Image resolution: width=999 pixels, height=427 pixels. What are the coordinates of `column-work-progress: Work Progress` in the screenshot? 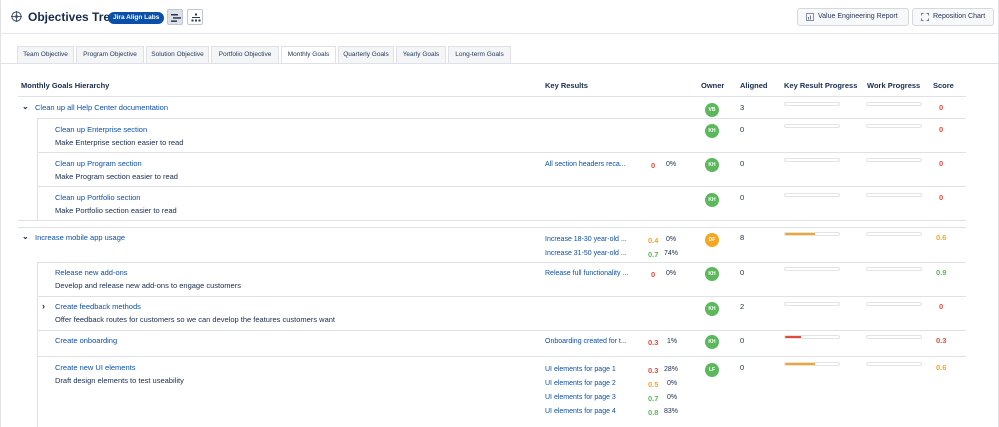 It's located at (894, 85).